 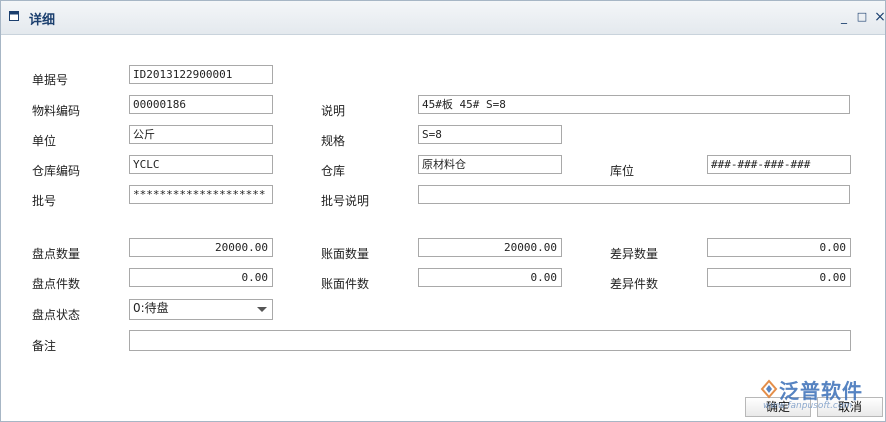 What do you see at coordinates (779, 164) in the screenshot?
I see `location-field: ###-###-###-###` at bounding box center [779, 164].